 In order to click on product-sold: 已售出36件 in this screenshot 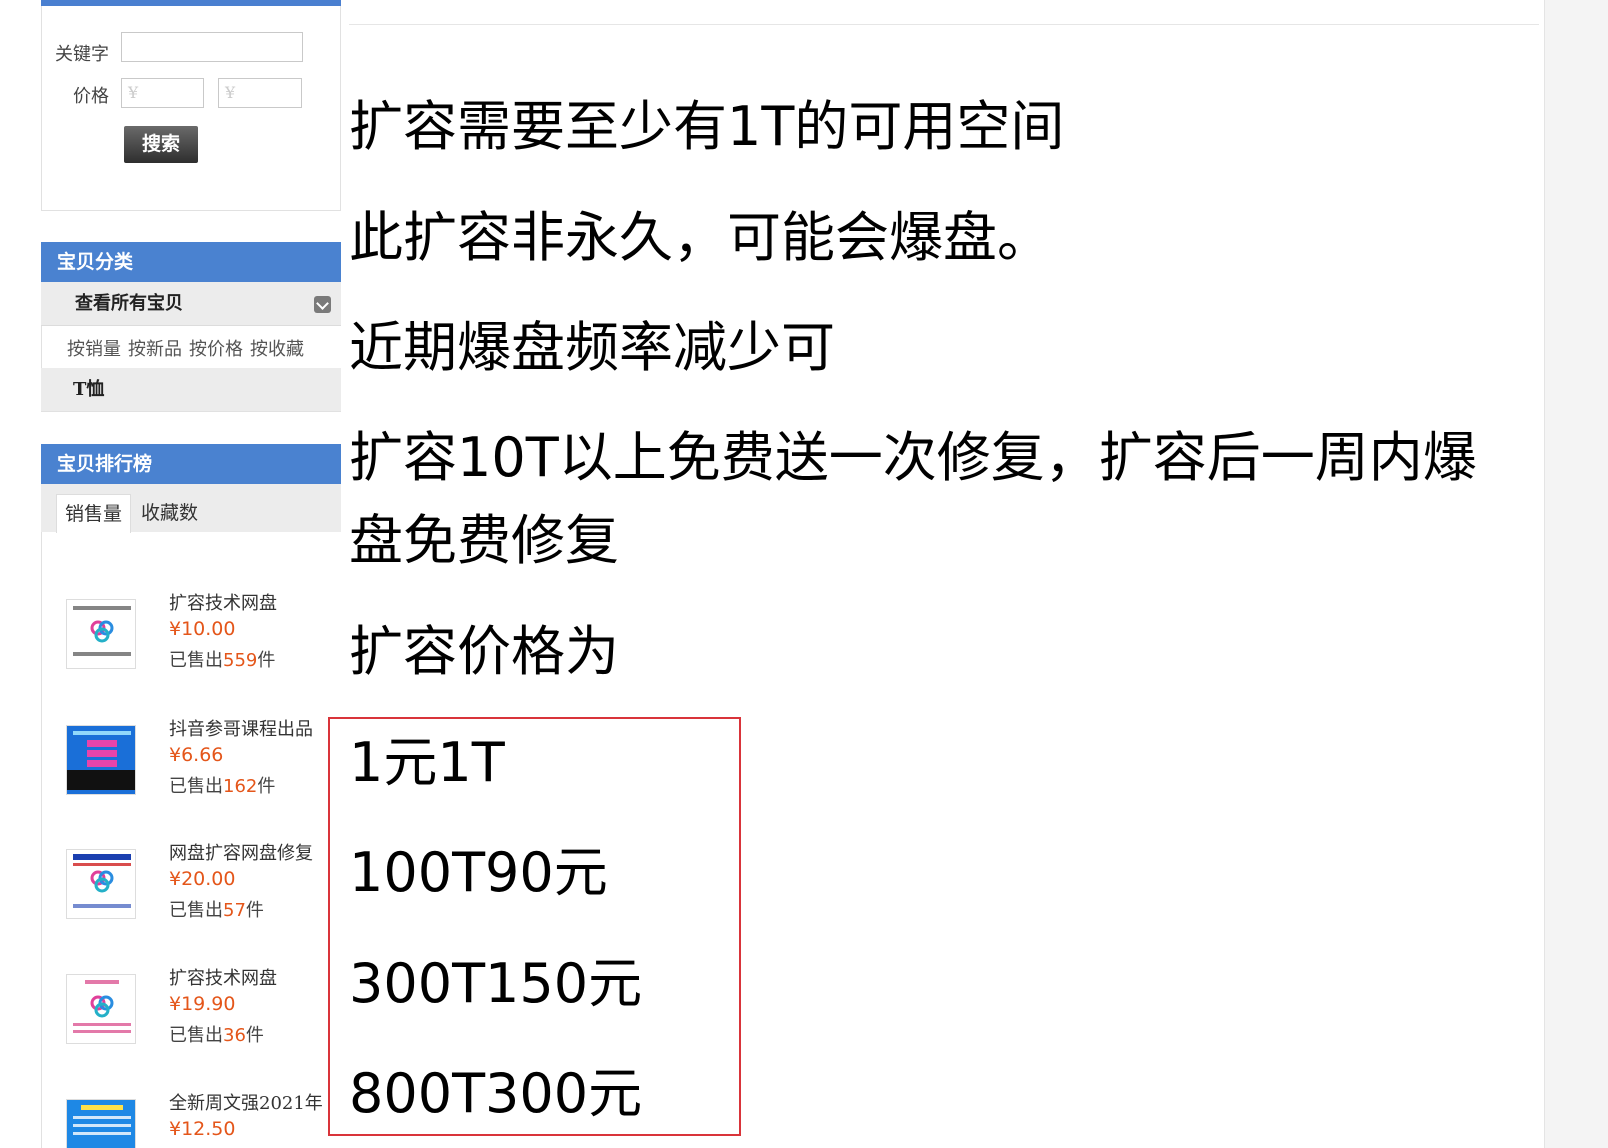, I will do `click(216, 1035)`.